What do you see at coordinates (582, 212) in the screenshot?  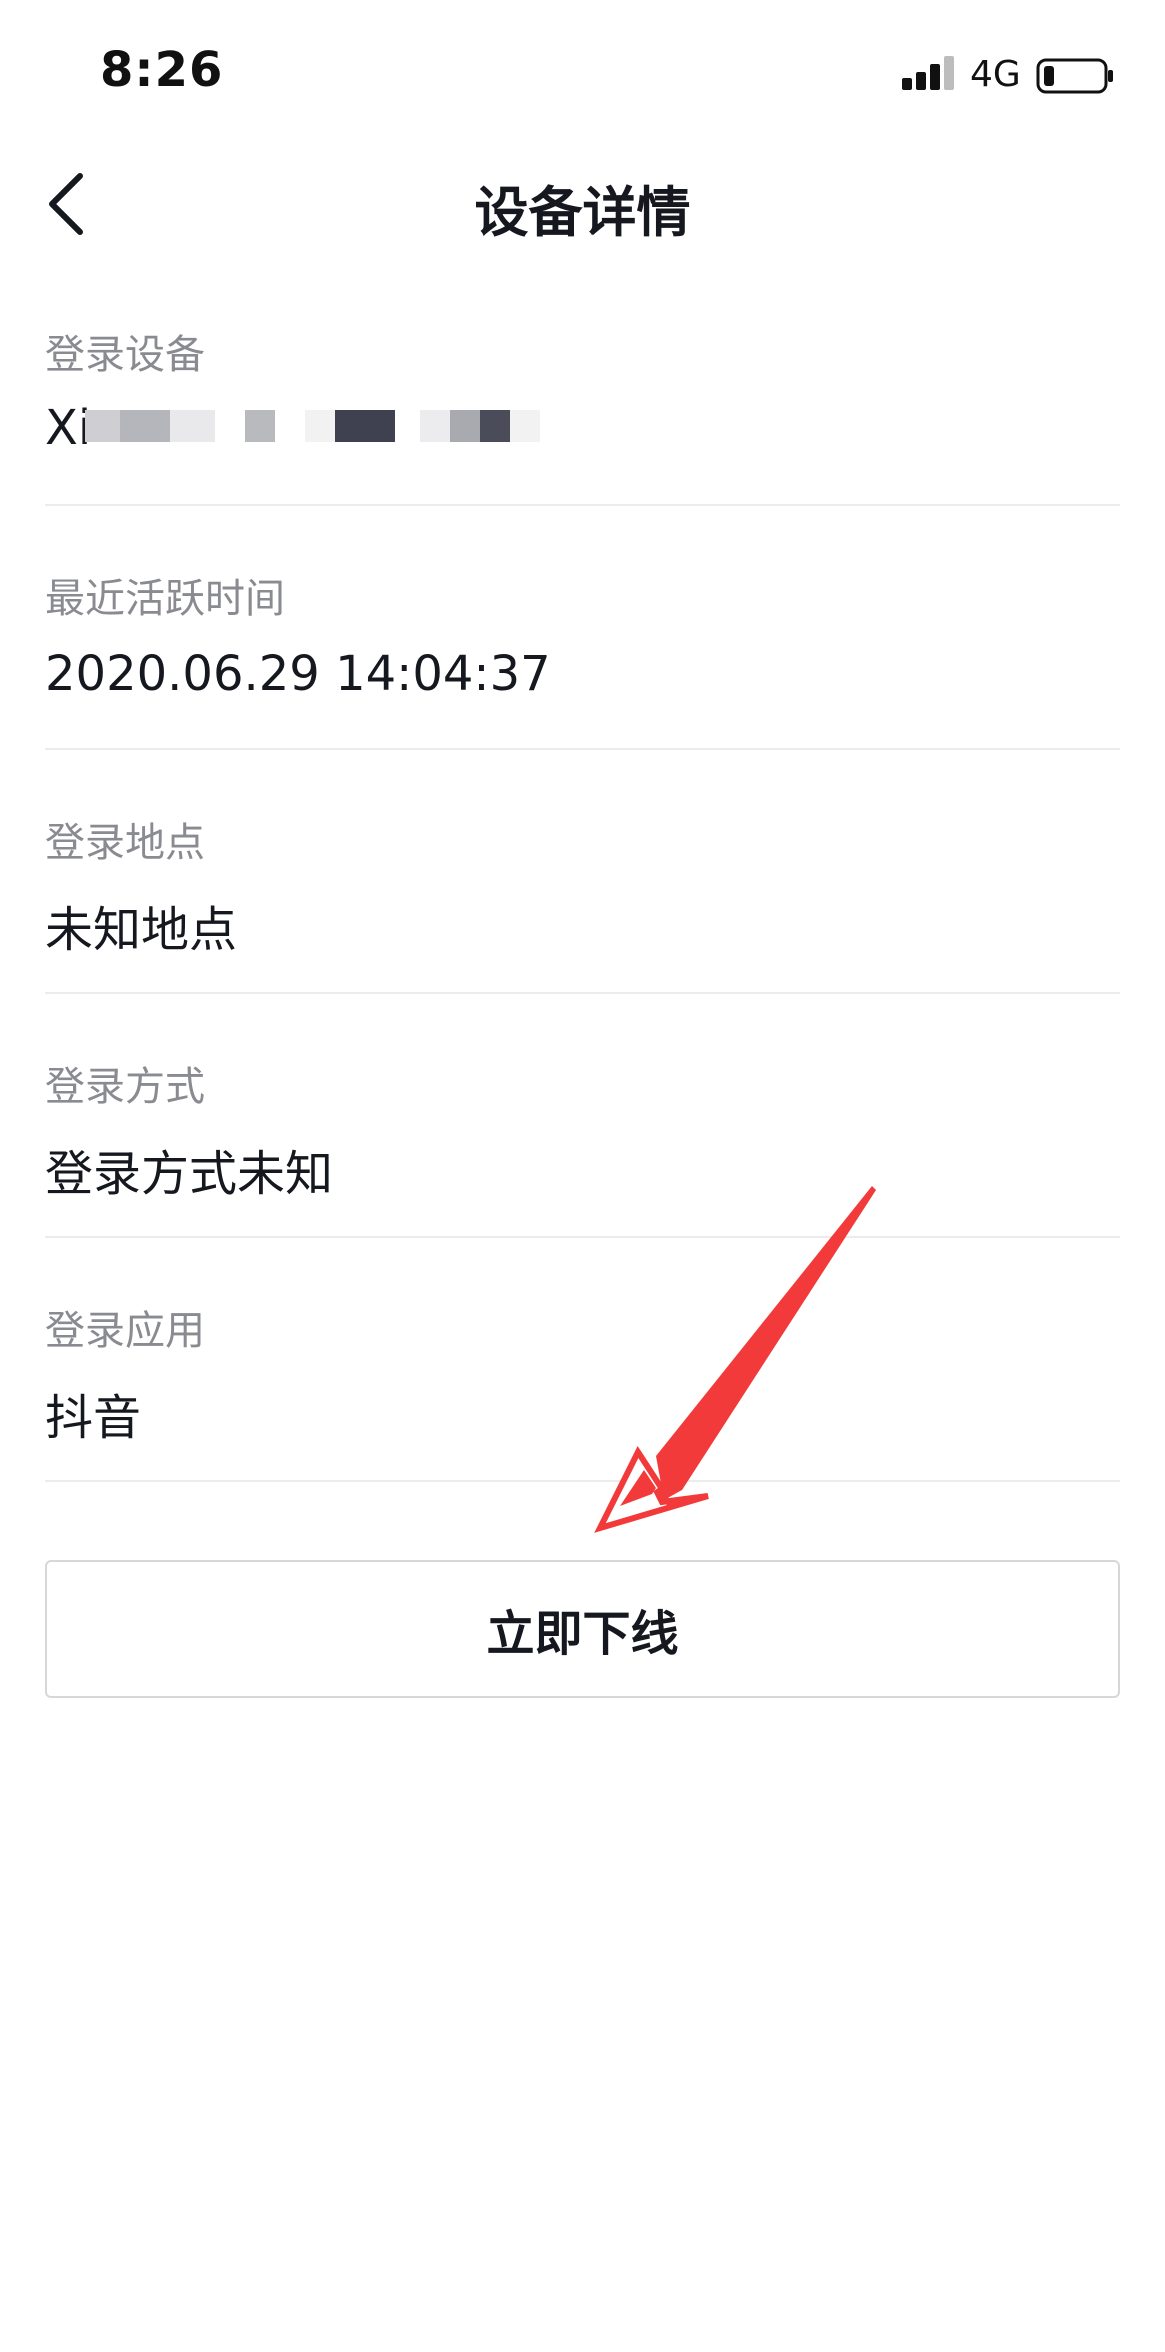 I see `page-title: 设备详情` at bounding box center [582, 212].